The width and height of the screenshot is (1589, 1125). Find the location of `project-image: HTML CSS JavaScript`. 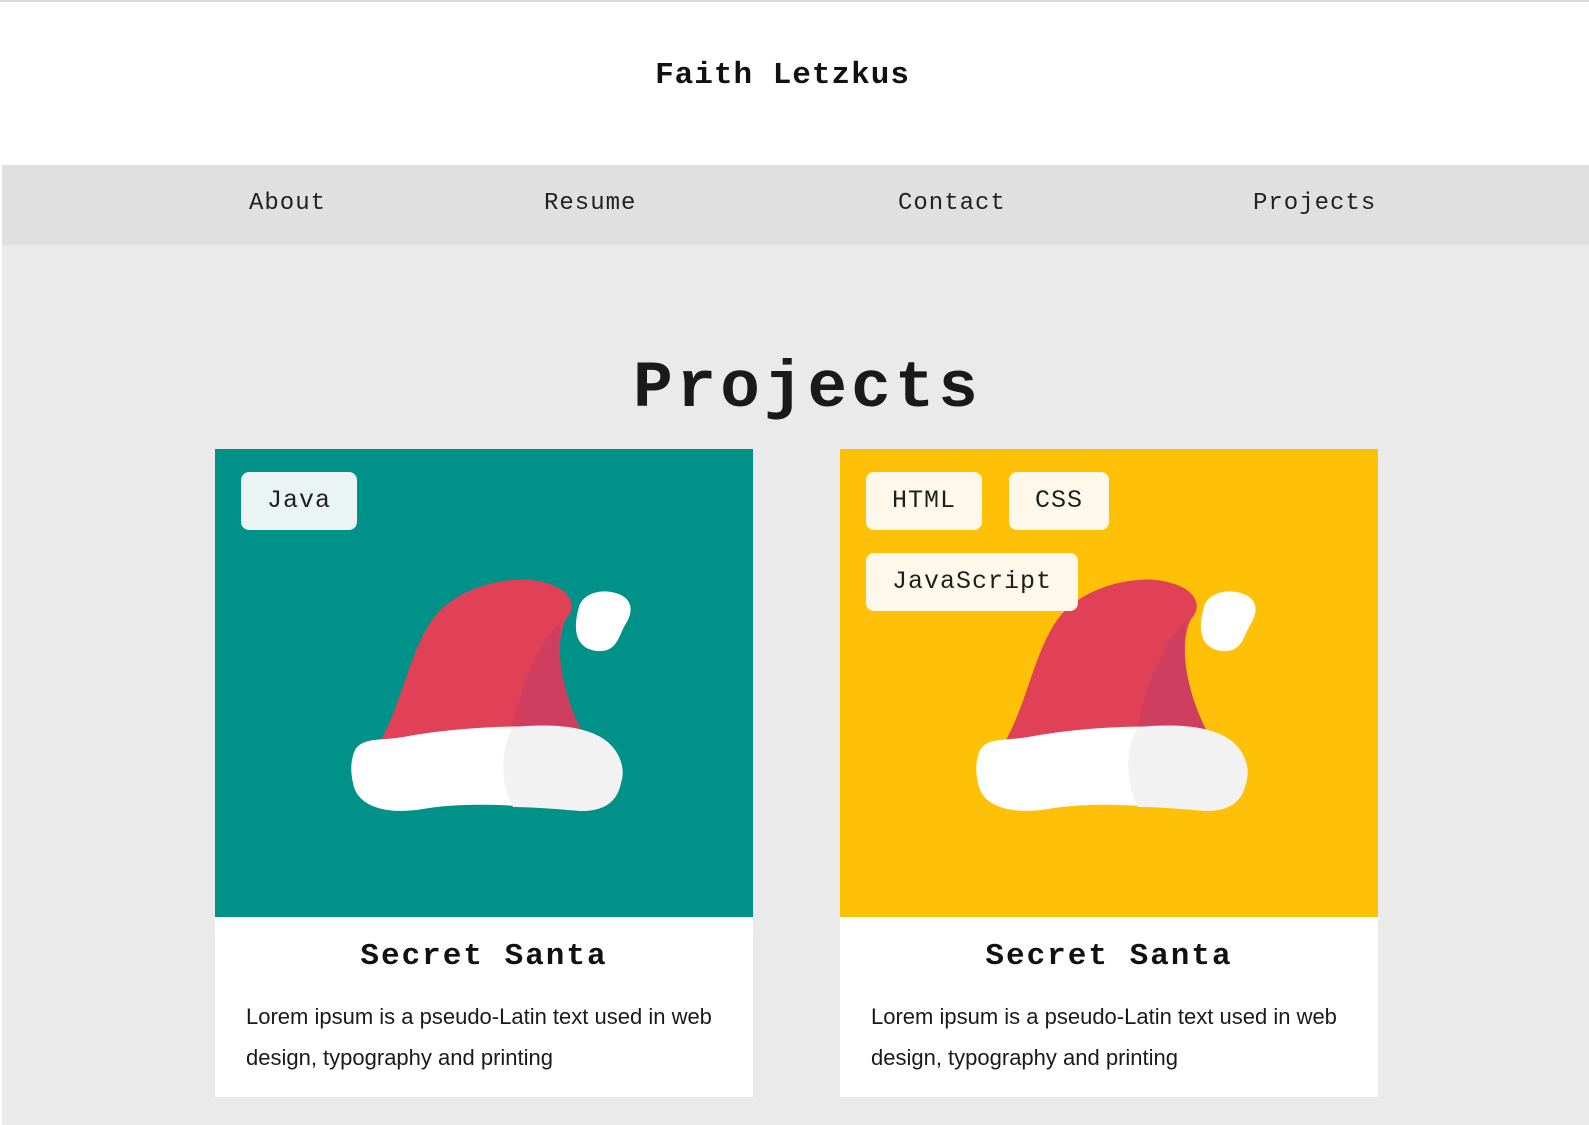

project-image: HTML CSS JavaScript is located at coordinates (1109, 683).